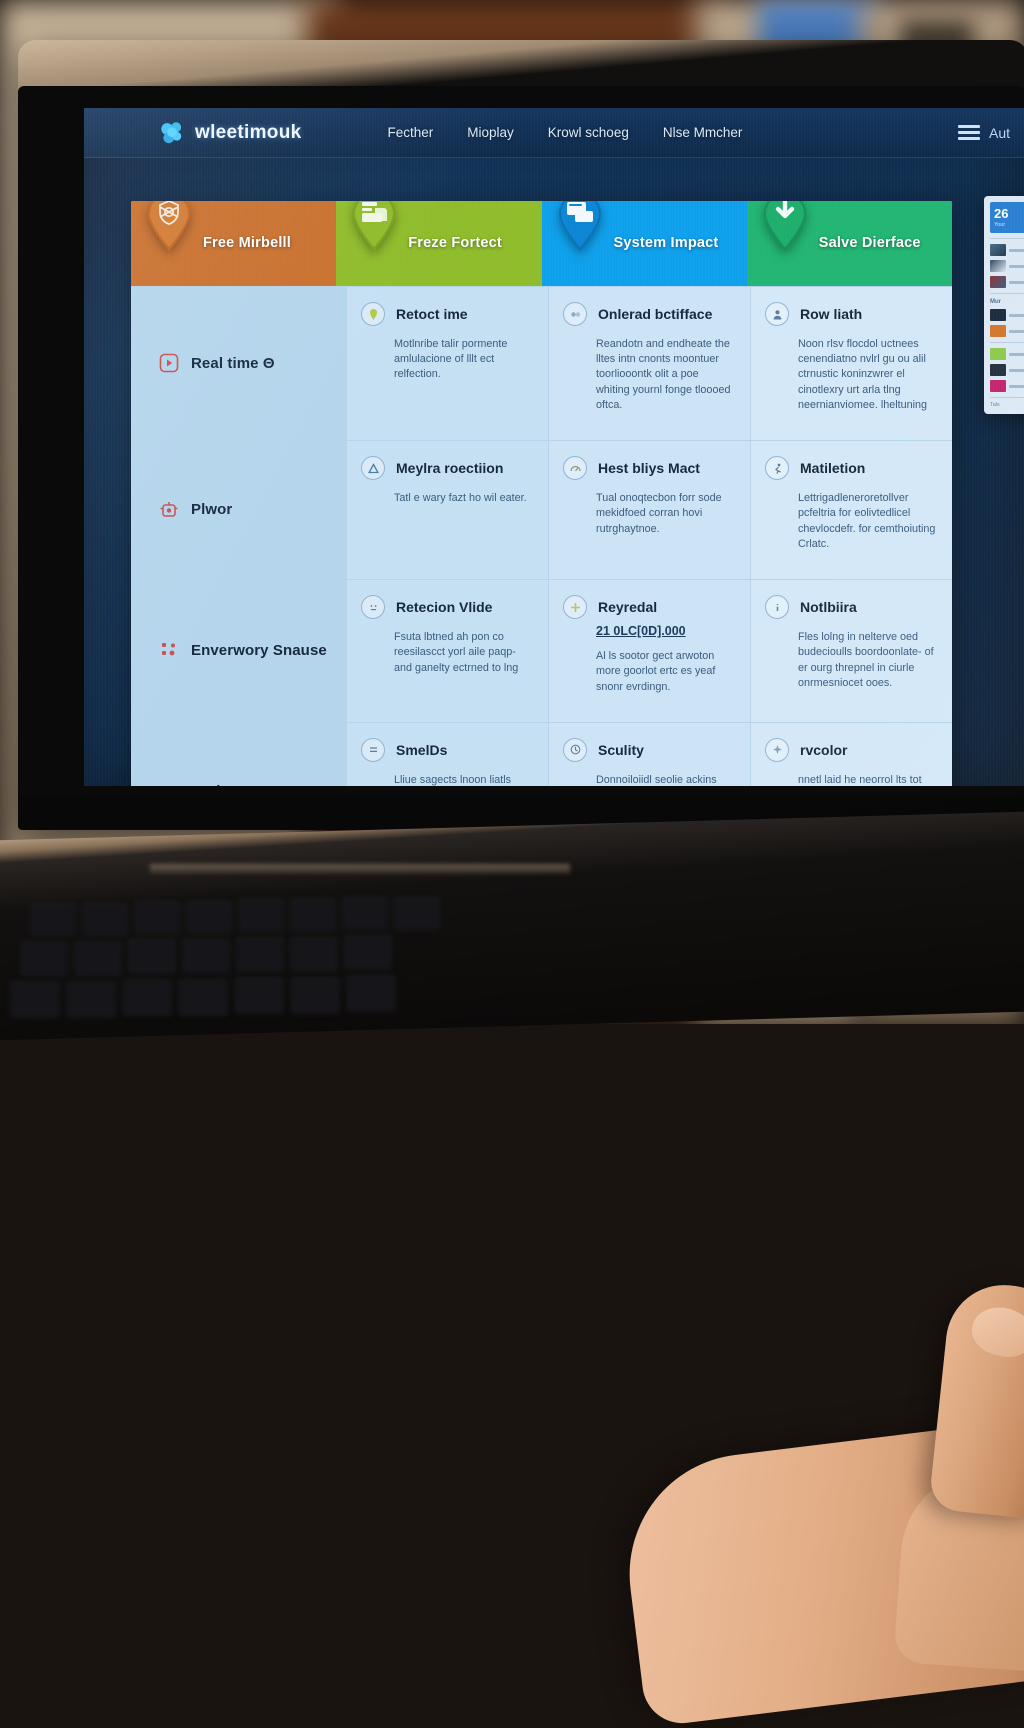  What do you see at coordinates (958, 1570) in the screenshot?
I see `knuckles` at bounding box center [958, 1570].